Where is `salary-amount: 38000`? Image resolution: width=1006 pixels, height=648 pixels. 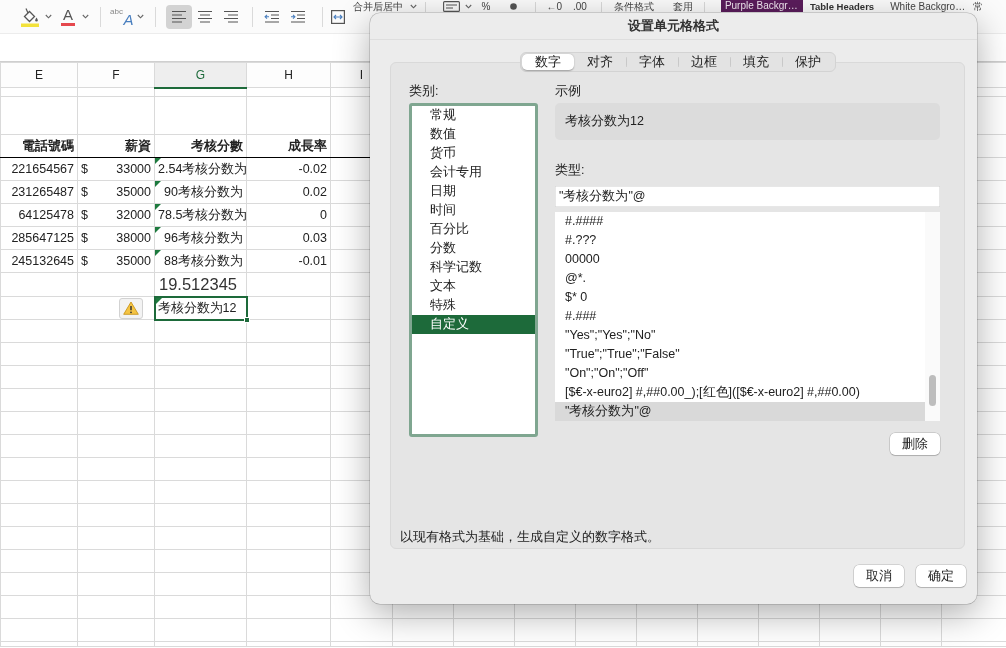 salary-amount: 38000 is located at coordinates (133, 238).